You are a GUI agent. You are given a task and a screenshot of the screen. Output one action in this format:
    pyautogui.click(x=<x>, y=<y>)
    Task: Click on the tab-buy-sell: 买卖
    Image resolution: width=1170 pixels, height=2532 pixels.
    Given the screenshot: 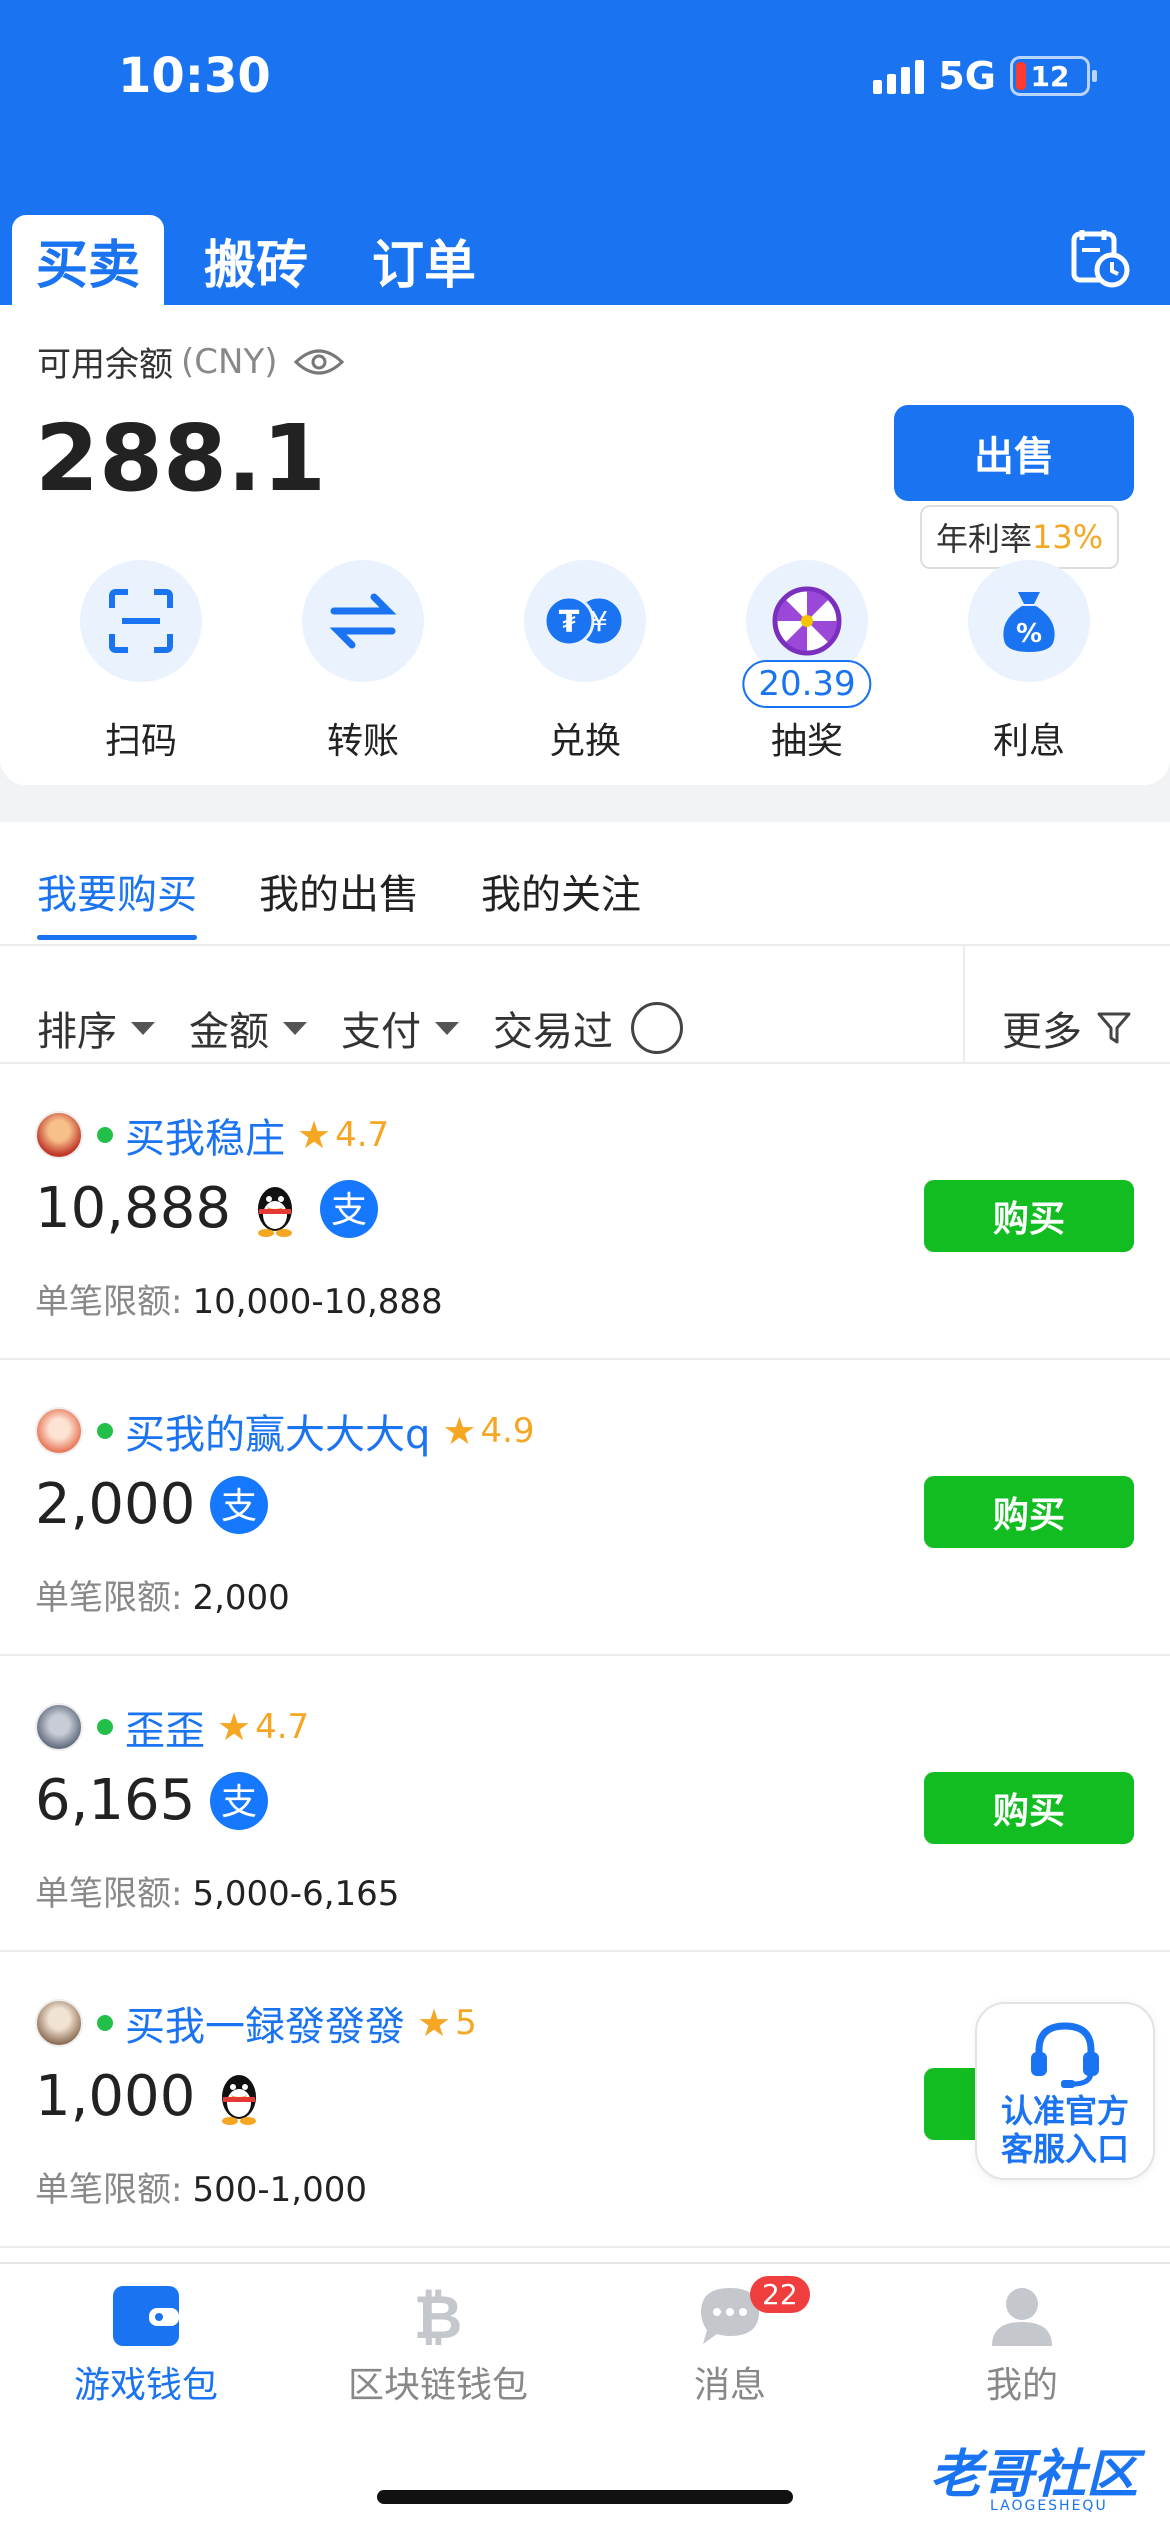 What is the action you would take?
    pyautogui.click(x=88, y=260)
    